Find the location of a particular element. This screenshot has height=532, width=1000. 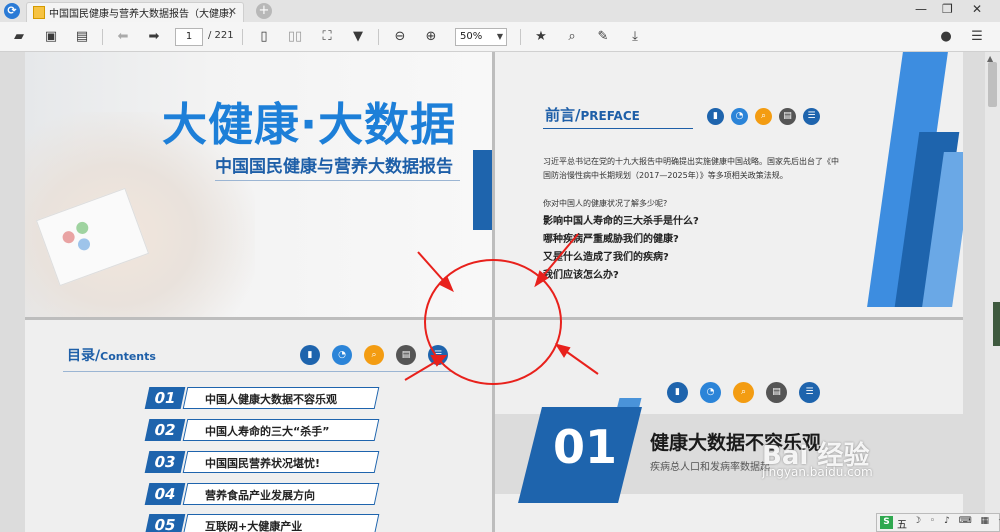

zoom-out-icon: ⊖ is located at coordinates (400, 37).